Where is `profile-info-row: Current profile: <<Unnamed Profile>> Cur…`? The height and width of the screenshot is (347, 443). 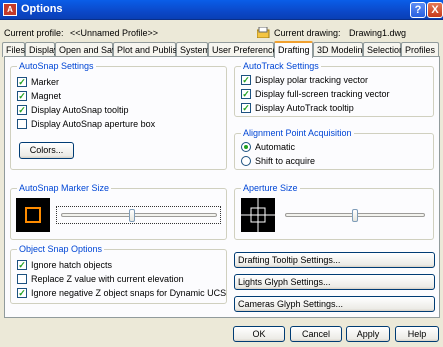
profile-info-row: Current profile: <<Unnamed Profile>> Cur… is located at coordinates (222, 33).